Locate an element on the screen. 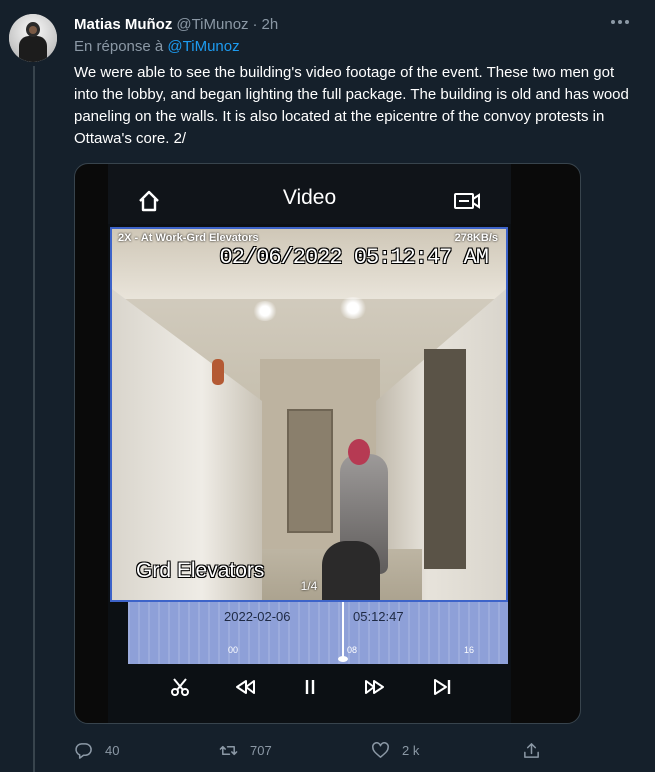  reply-count: 40 is located at coordinates (112, 750).